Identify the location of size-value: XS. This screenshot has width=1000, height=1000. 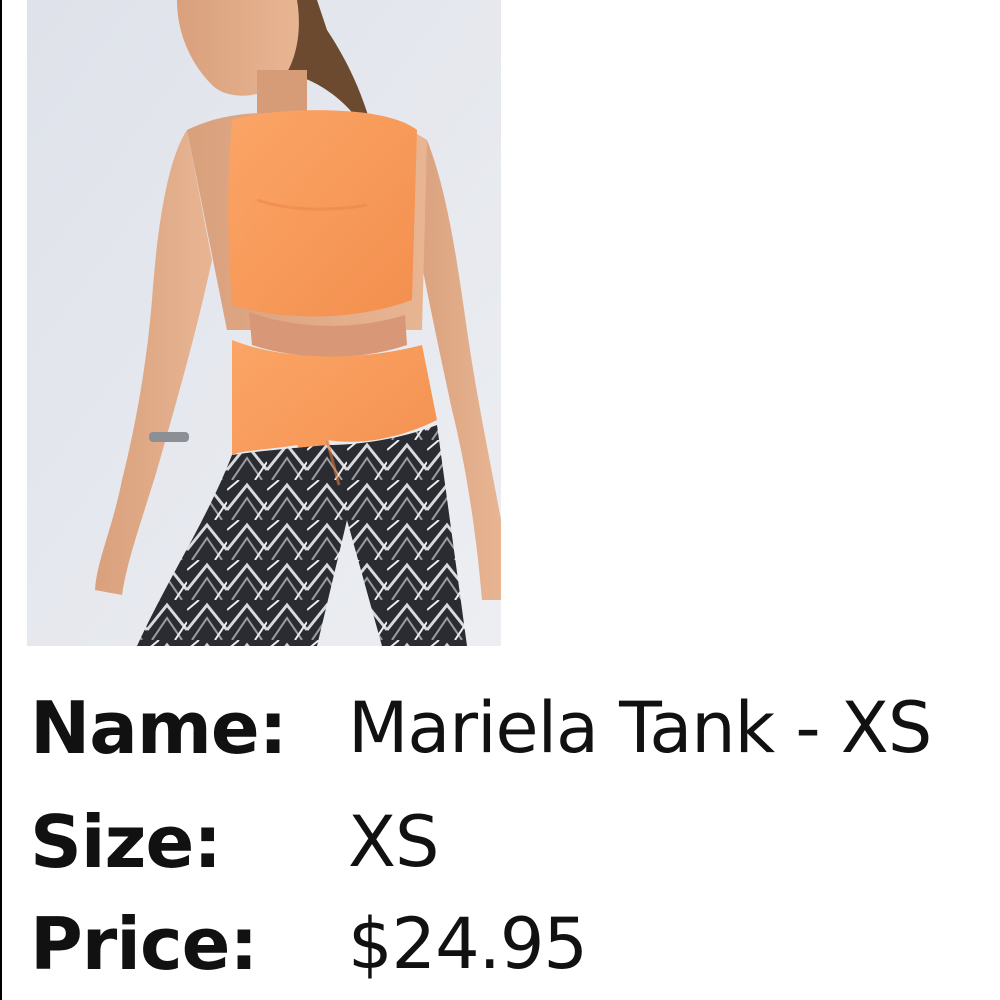
(393, 842).